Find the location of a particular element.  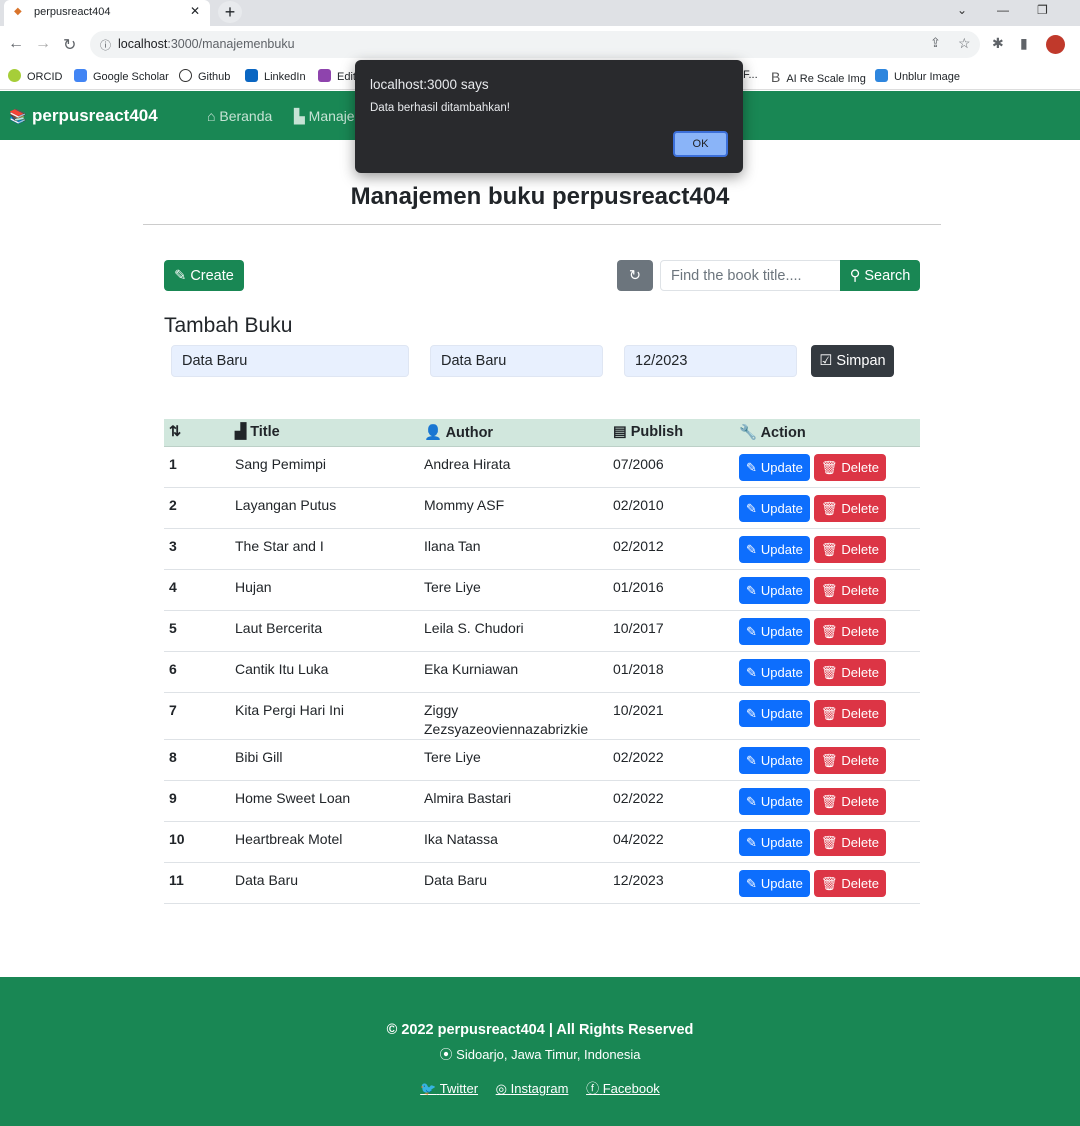

bookmark-orcid: ORCID is located at coordinates (35, 76).